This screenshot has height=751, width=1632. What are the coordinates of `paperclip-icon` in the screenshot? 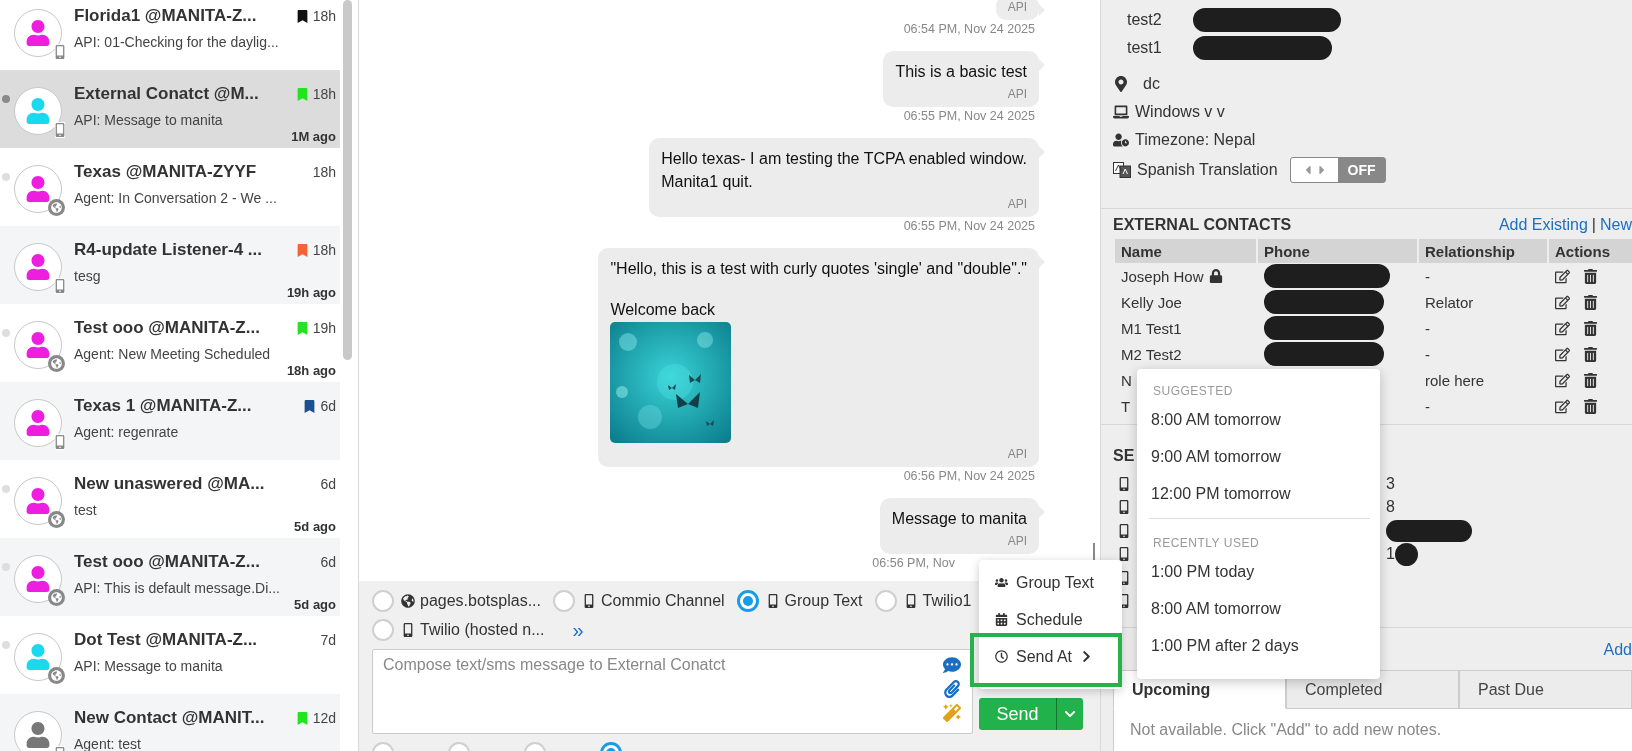 It's located at (952, 689).